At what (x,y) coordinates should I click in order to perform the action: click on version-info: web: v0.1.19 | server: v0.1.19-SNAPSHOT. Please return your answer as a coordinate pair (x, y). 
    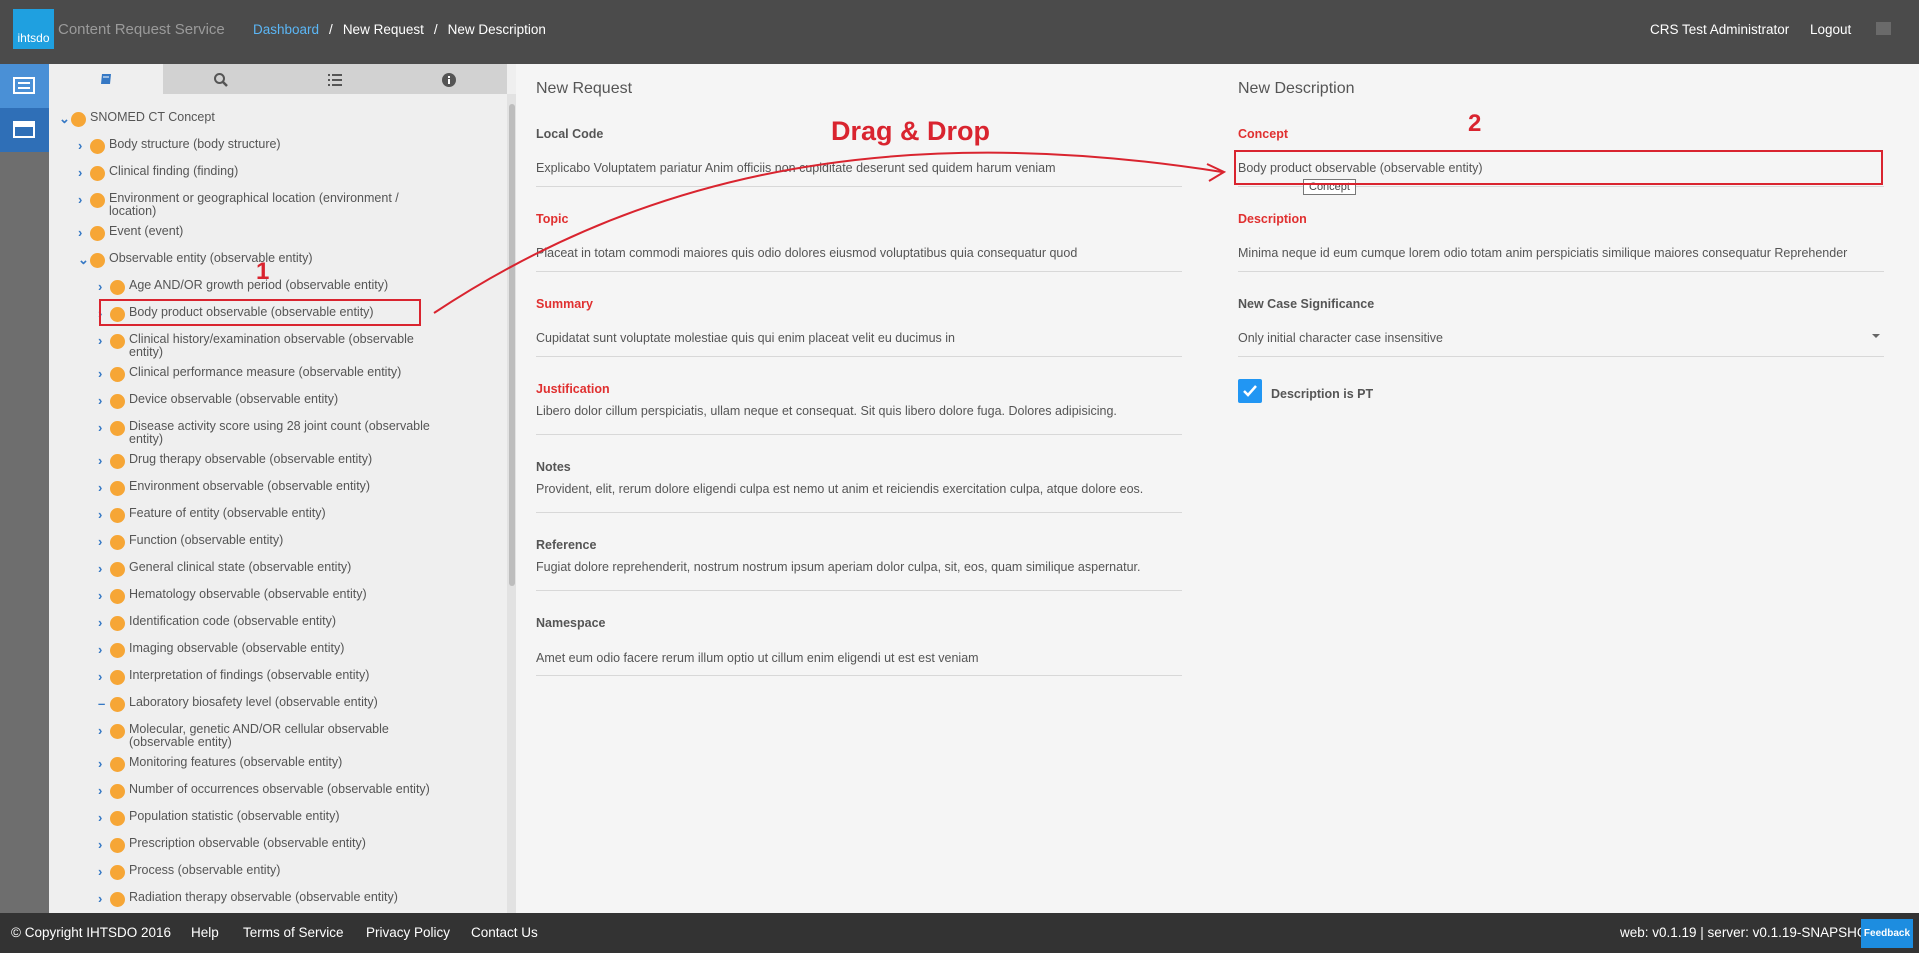
    Looking at the image, I should click on (1748, 932).